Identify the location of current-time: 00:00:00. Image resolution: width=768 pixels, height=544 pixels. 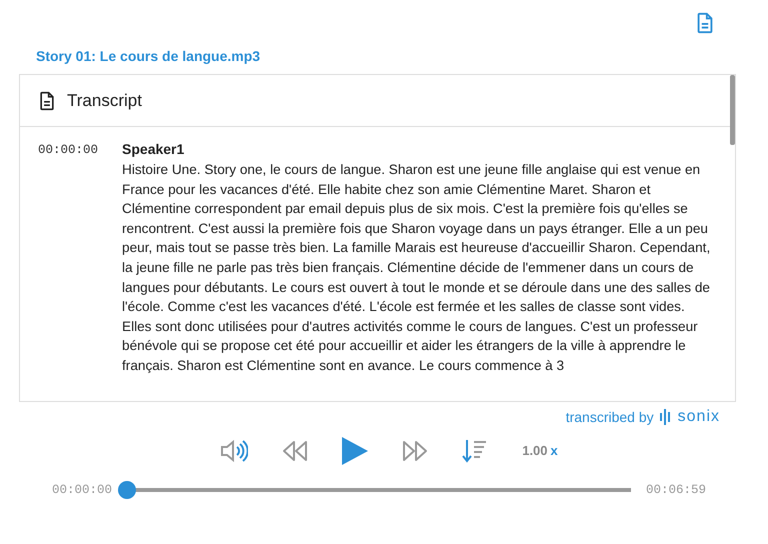
(82, 490).